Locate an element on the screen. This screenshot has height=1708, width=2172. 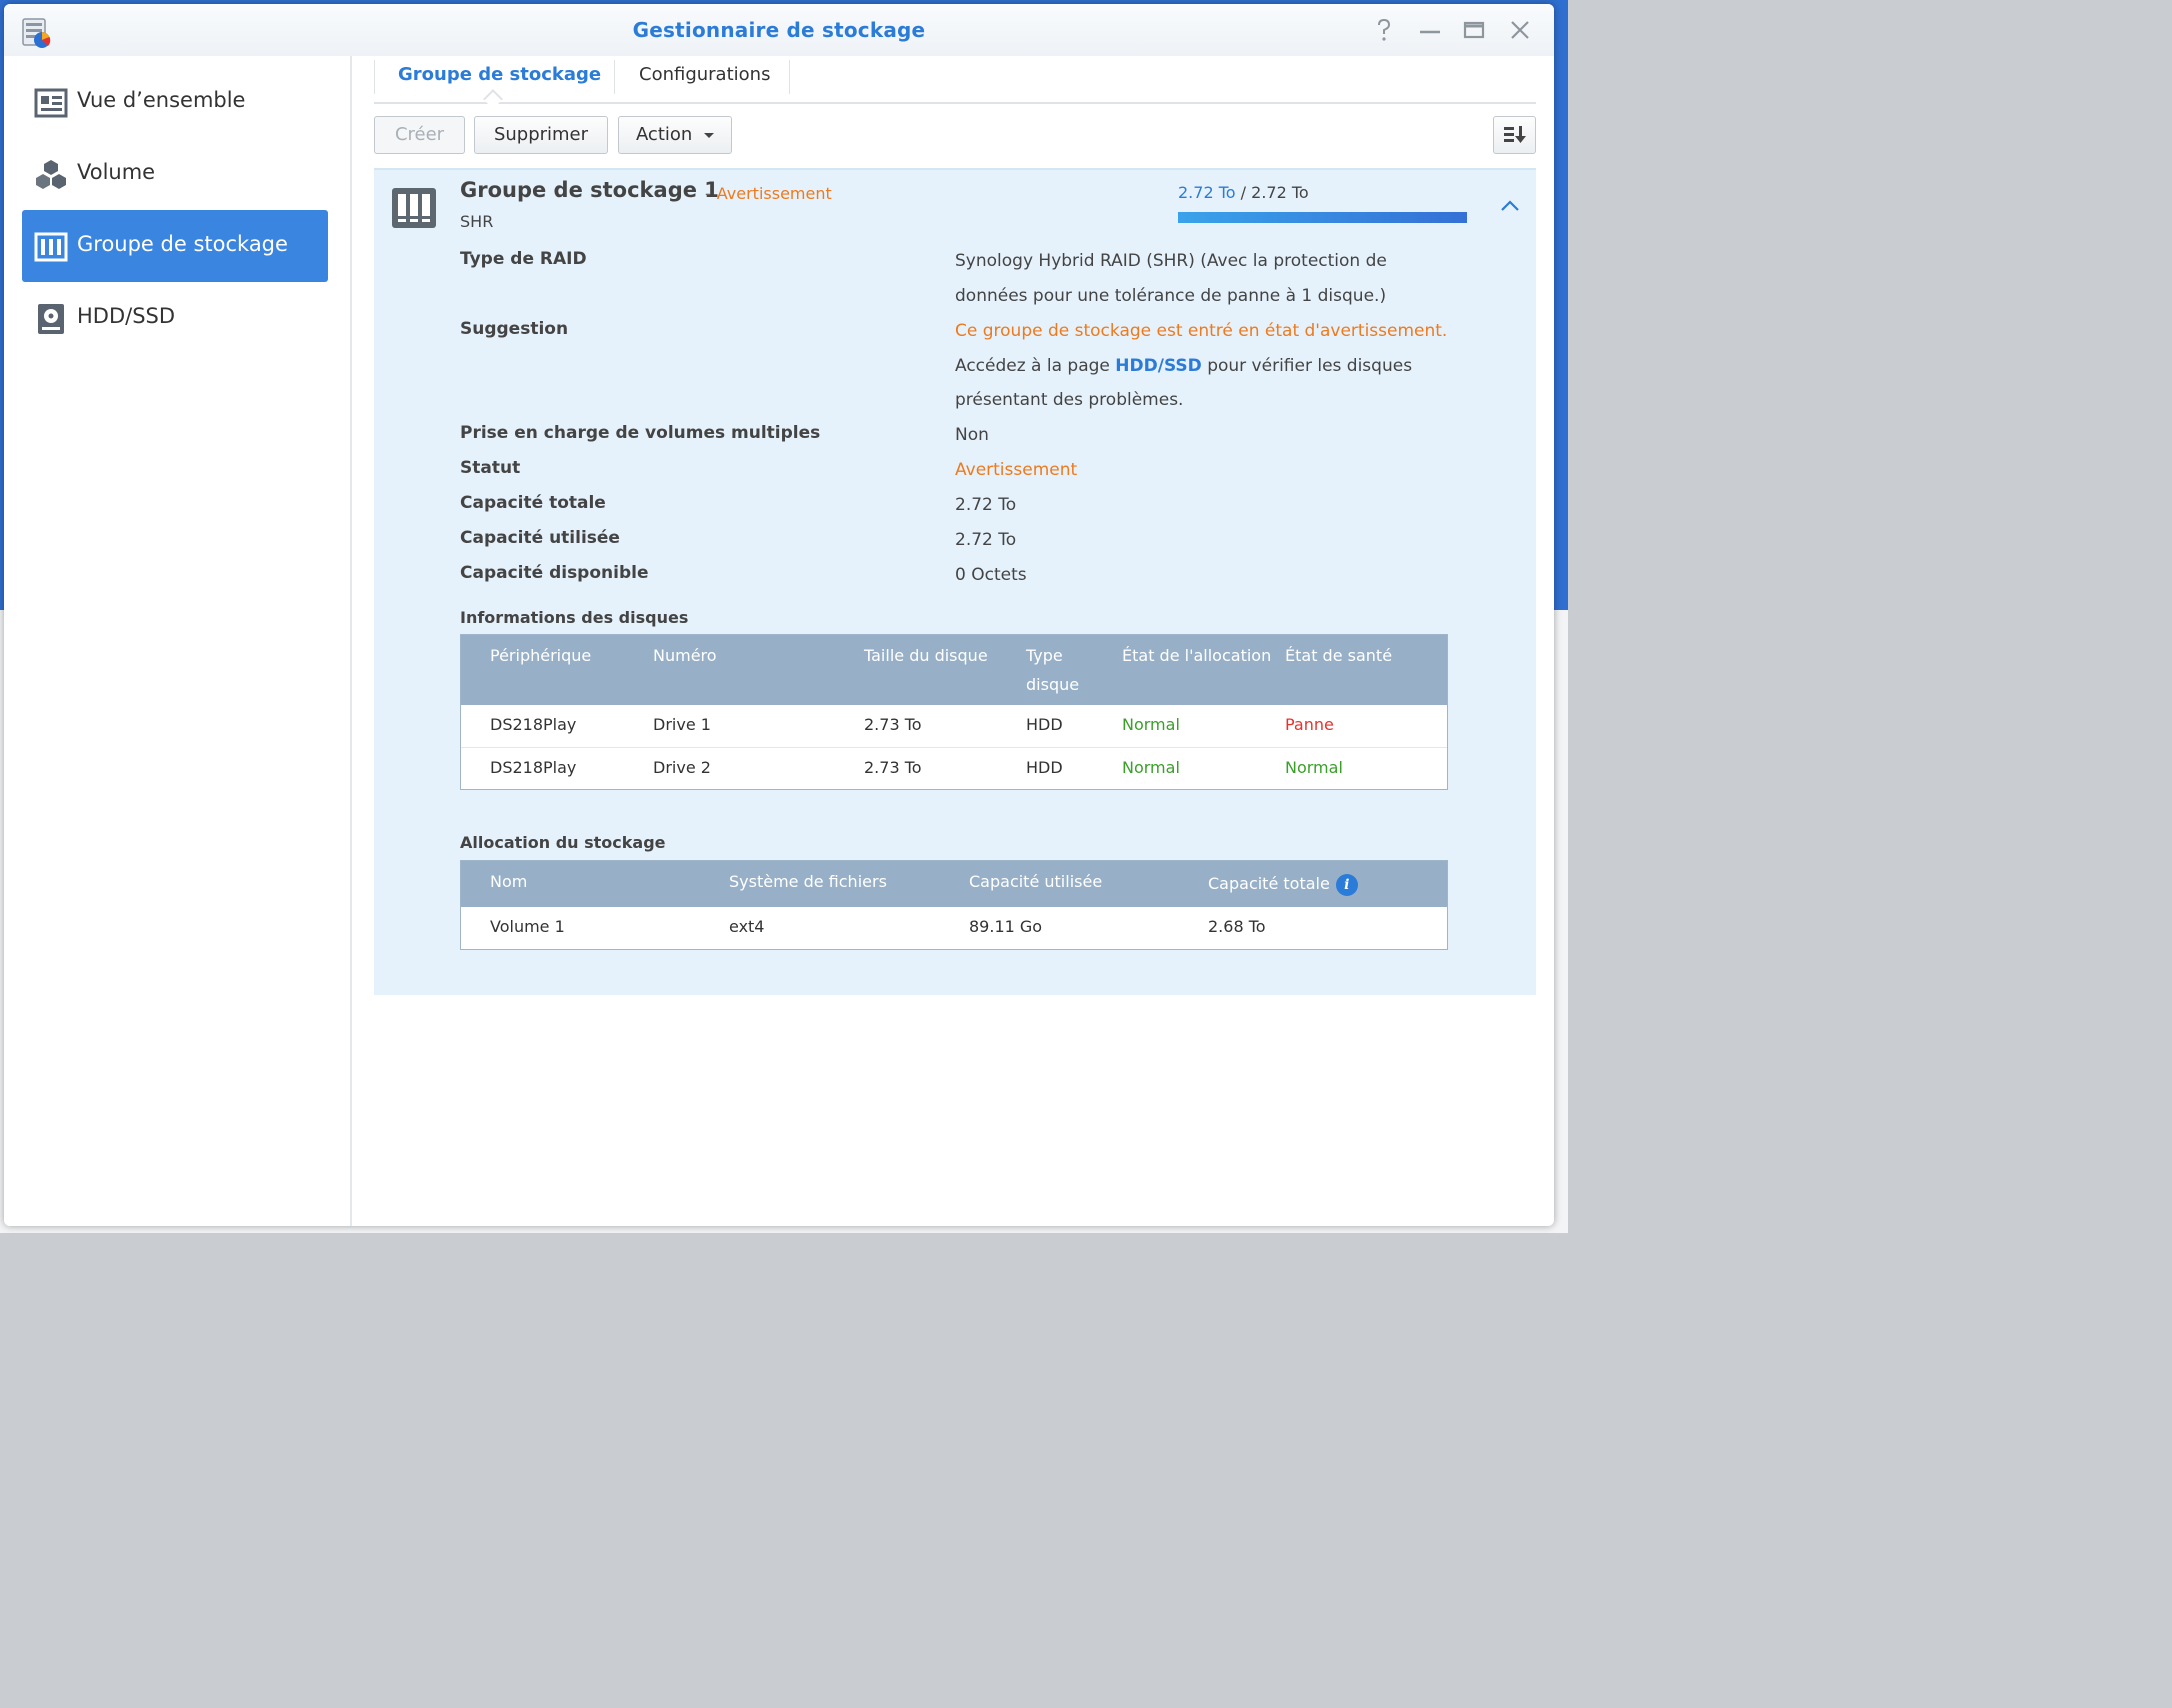
column-header-line: disque is located at coordinates (1053, 684).